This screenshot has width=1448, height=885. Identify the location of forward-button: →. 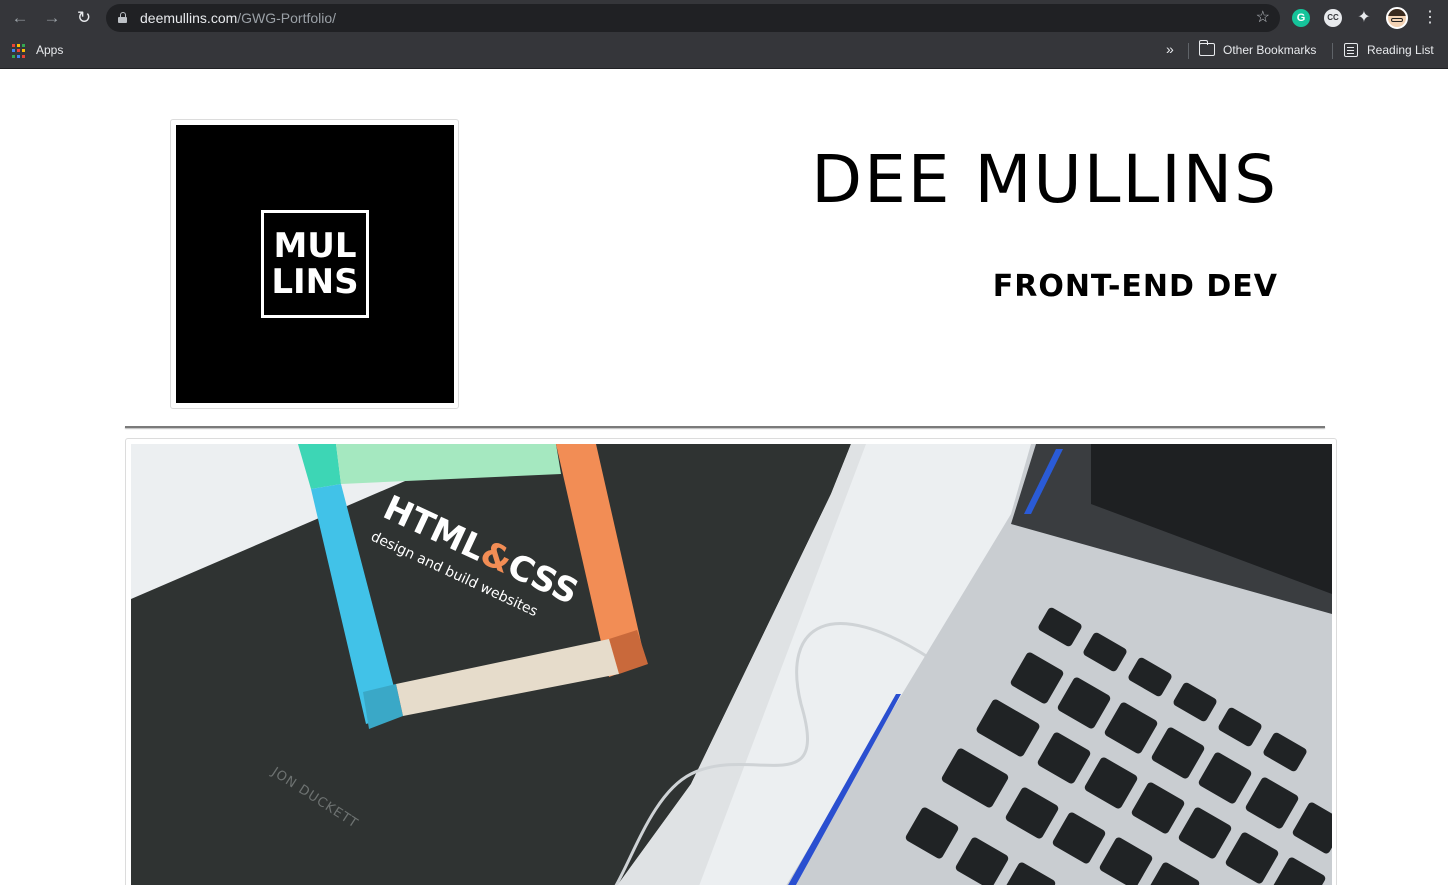
(52, 18).